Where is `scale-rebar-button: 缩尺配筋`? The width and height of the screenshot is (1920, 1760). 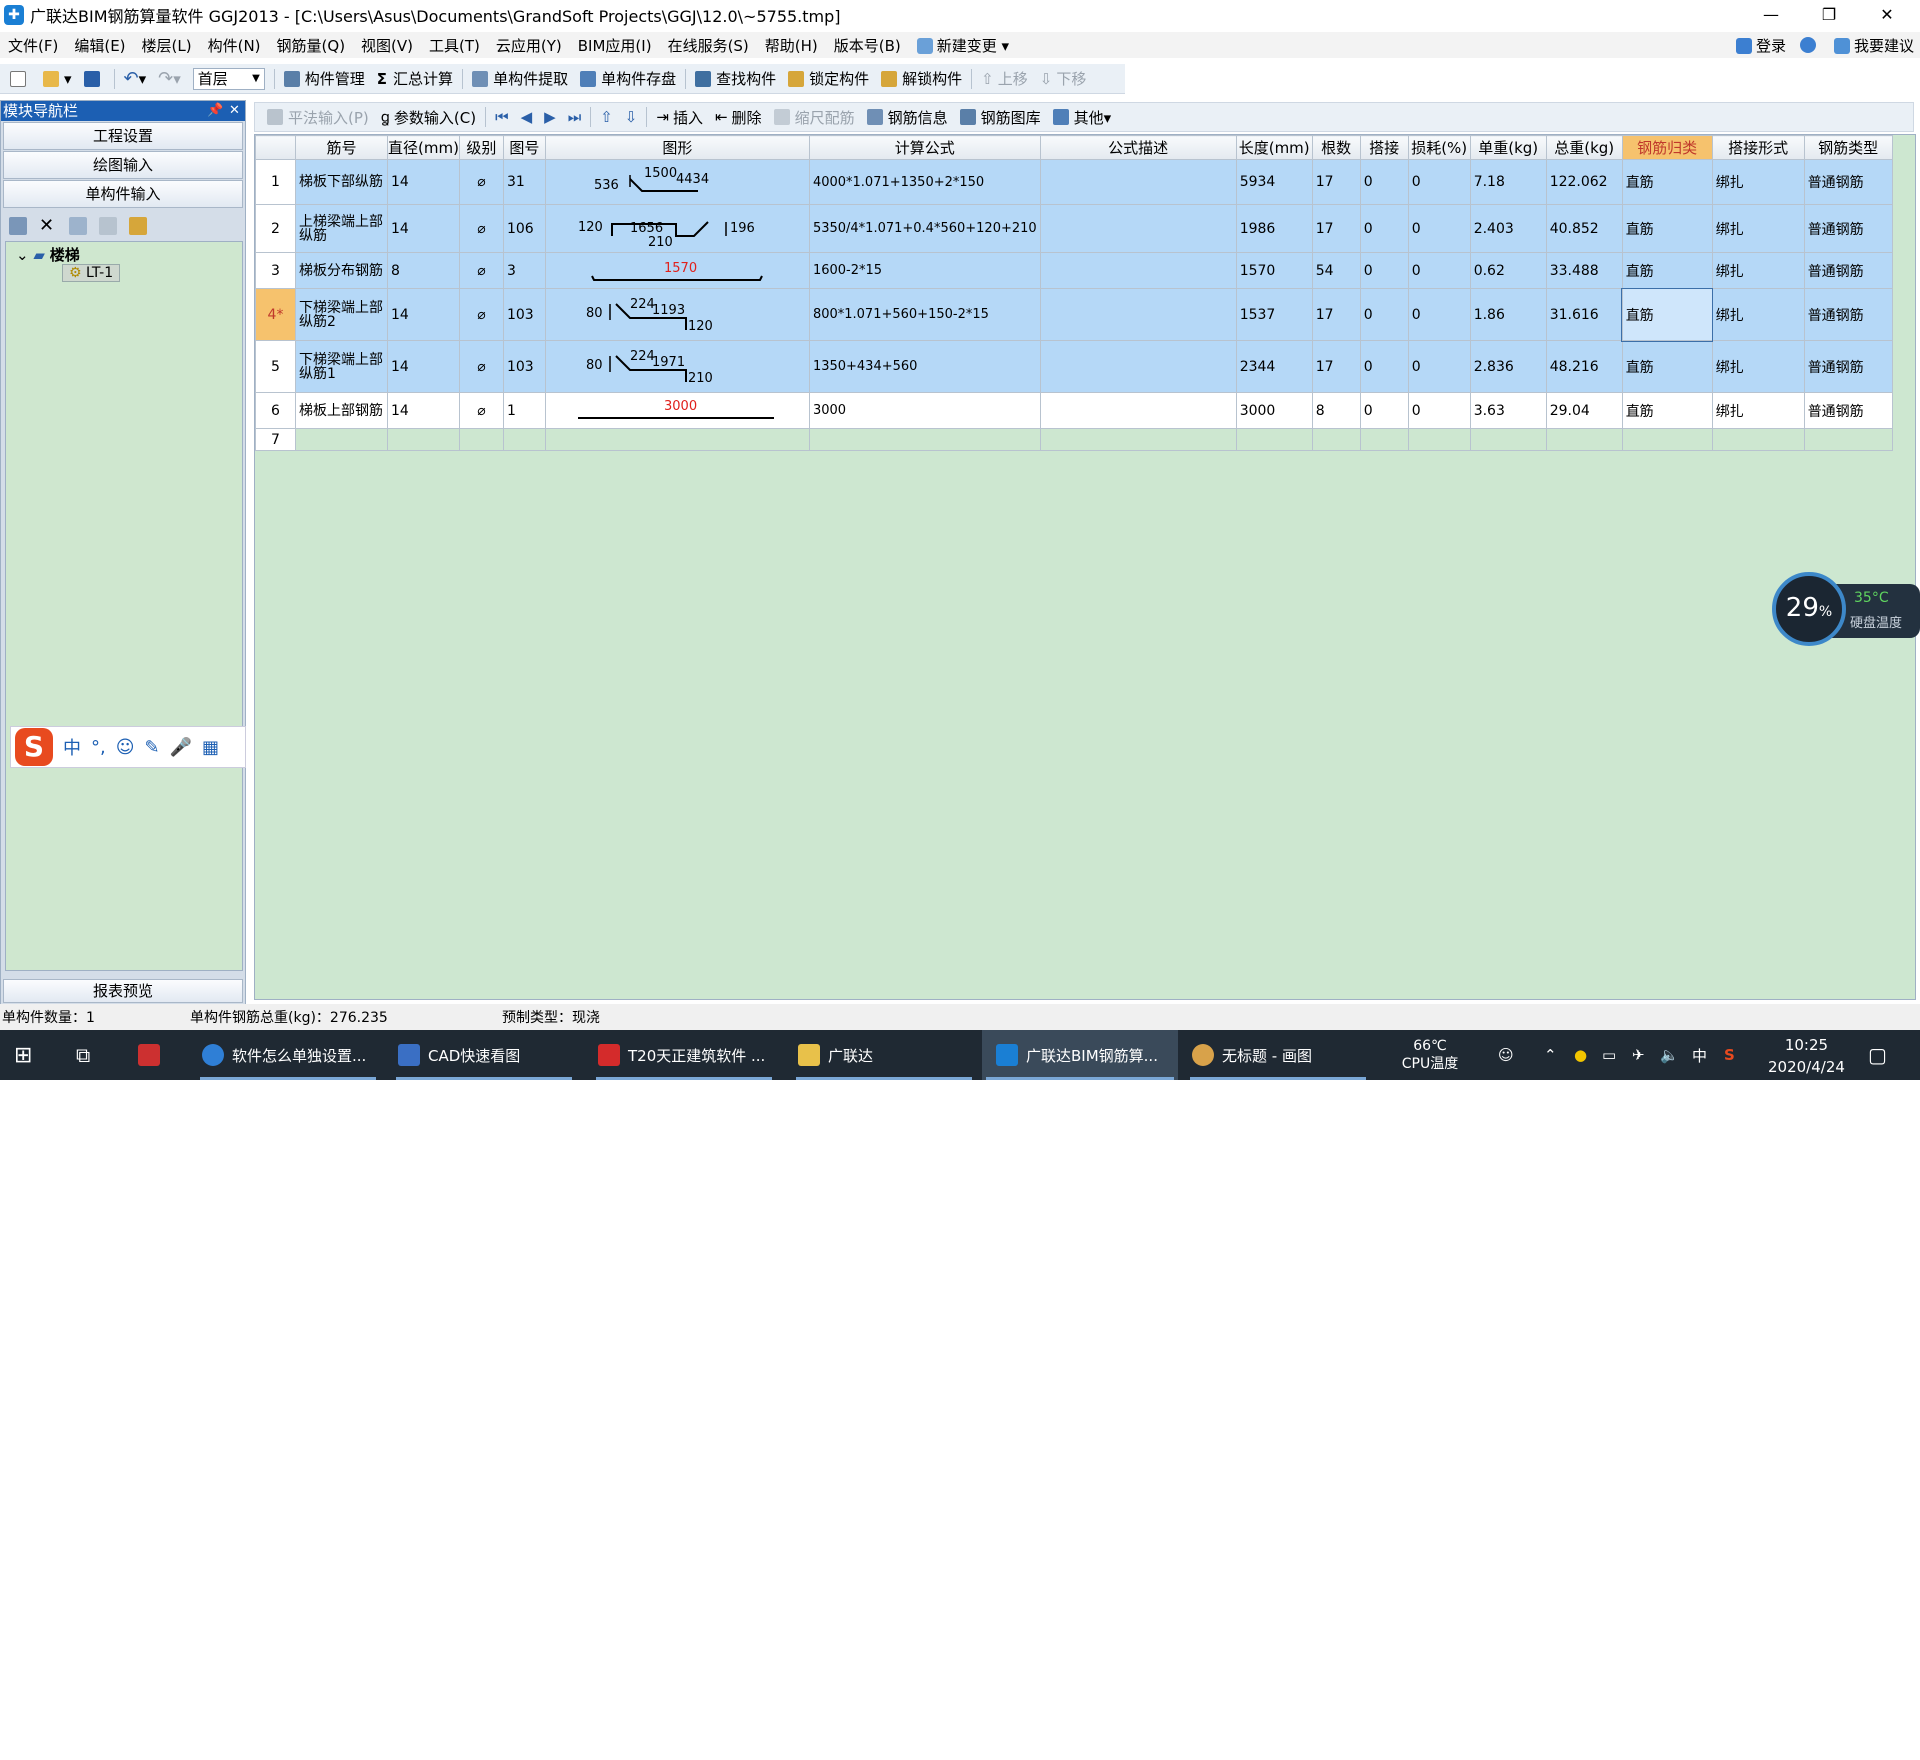 scale-rebar-button: 缩尺配筋 is located at coordinates (814, 117).